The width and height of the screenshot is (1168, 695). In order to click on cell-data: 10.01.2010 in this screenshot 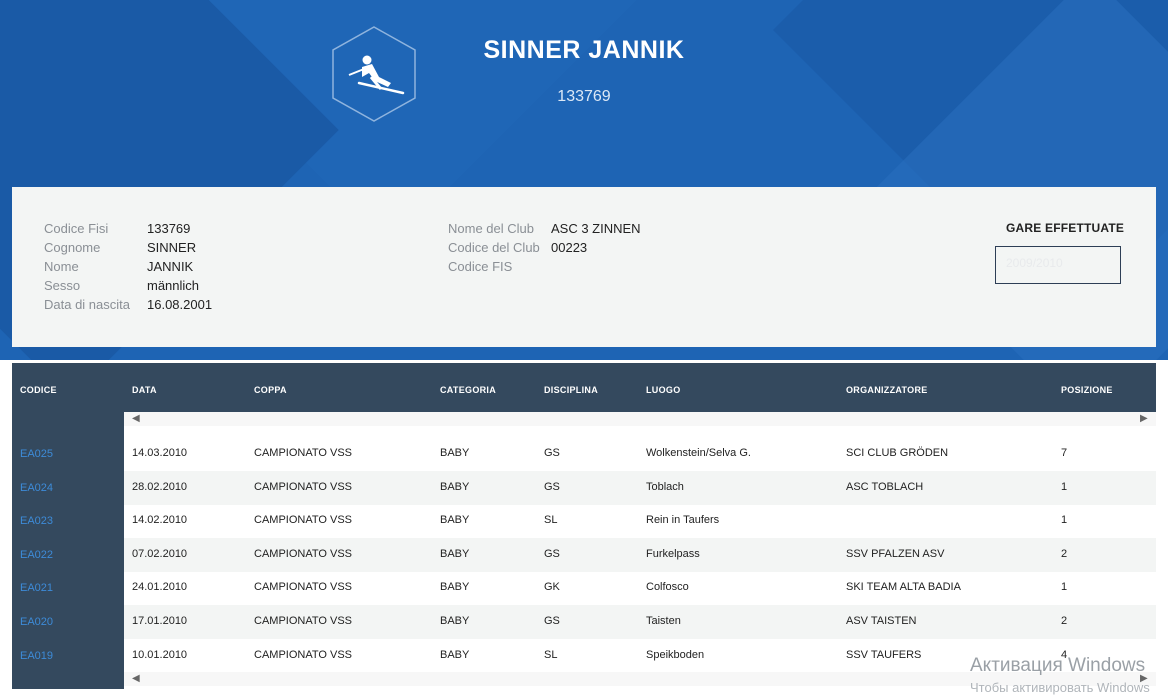, I will do `click(160, 655)`.